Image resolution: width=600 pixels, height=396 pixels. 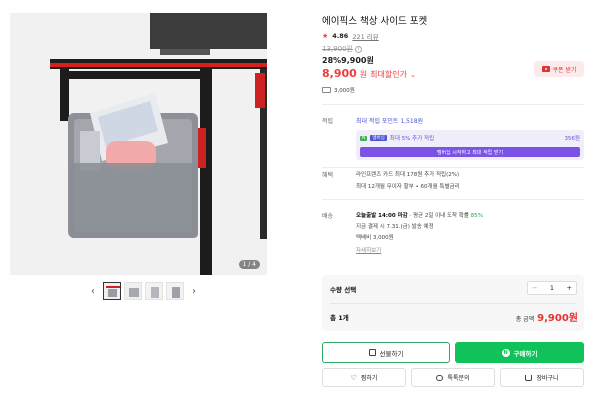 What do you see at coordinates (337, 49) in the screenshot?
I see `original-price: 13,900원` at bounding box center [337, 49].